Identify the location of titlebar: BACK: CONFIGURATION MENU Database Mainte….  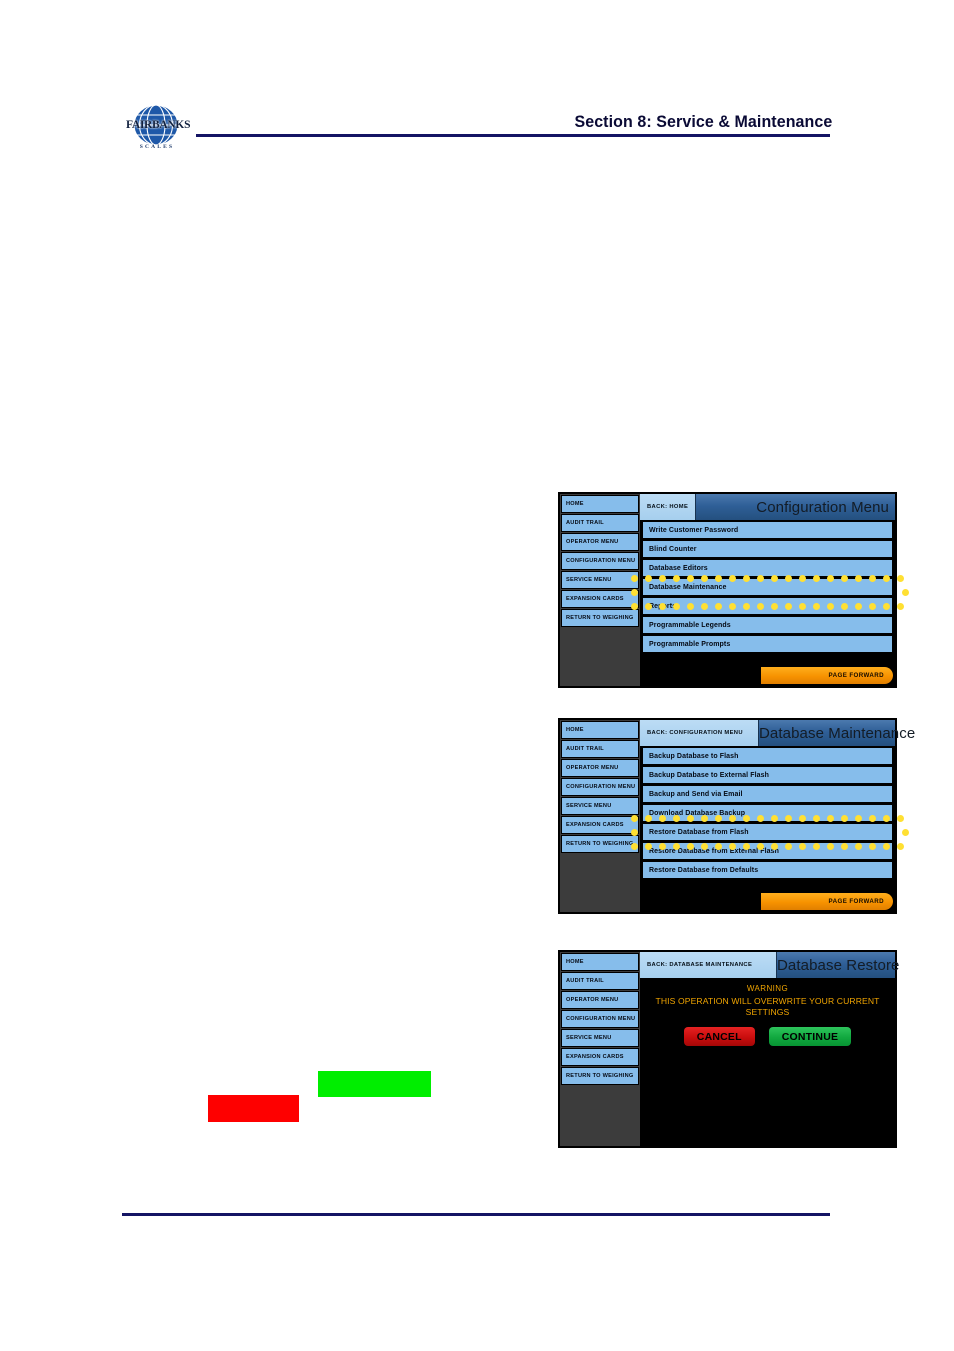
(777, 733).